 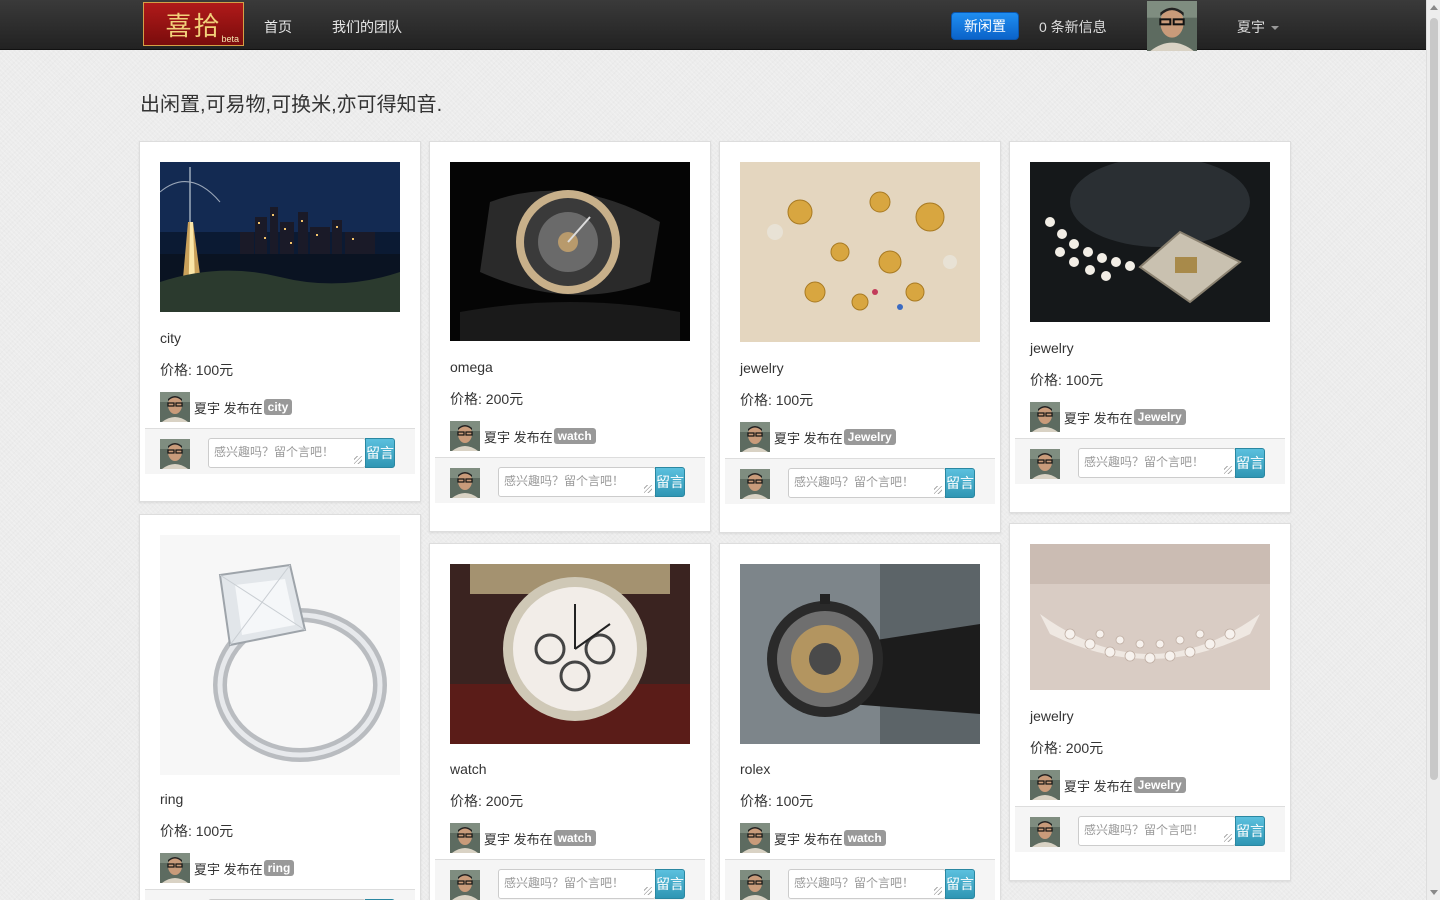 I want to click on item-image-watch, so click(x=570, y=654).